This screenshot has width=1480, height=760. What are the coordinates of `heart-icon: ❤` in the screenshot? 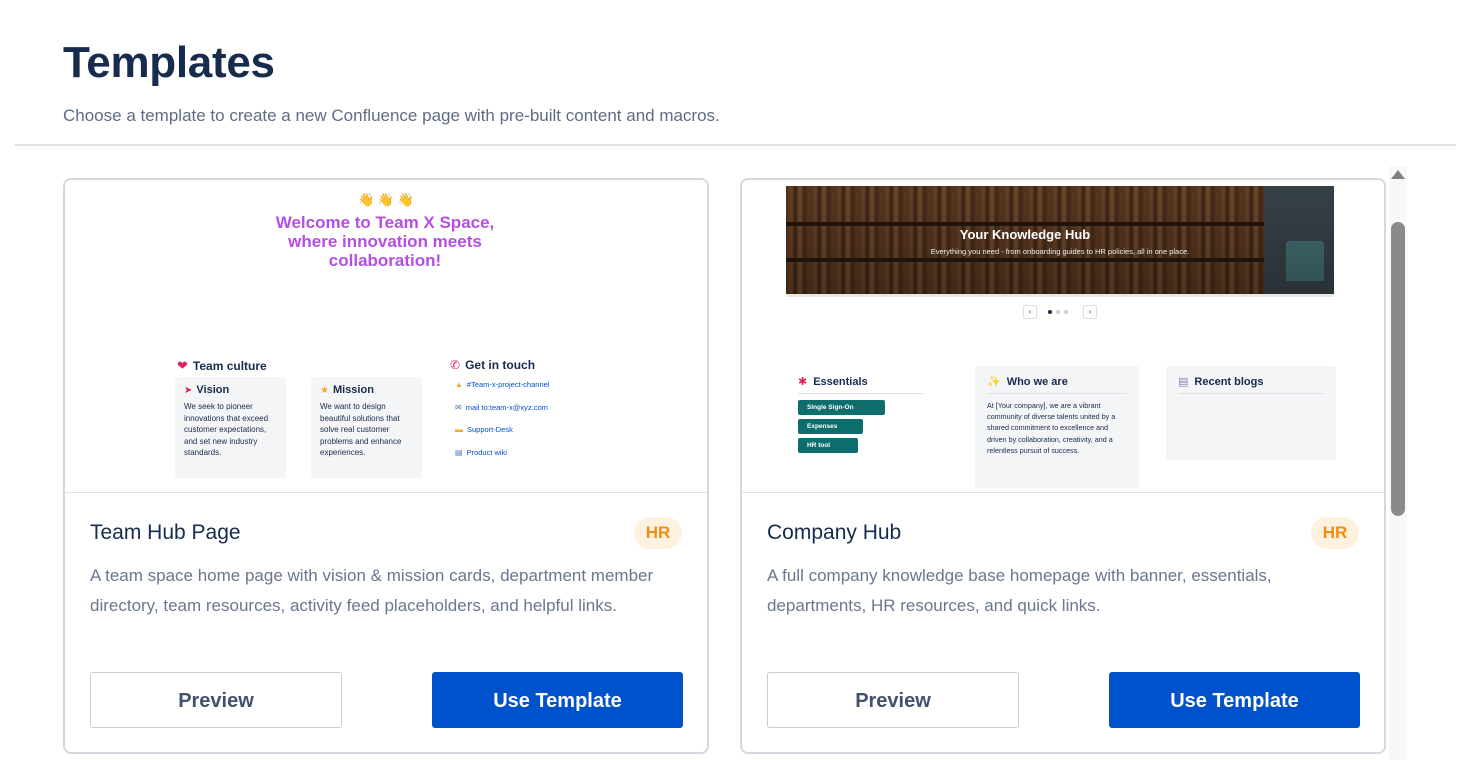 It's located at (182, 365).